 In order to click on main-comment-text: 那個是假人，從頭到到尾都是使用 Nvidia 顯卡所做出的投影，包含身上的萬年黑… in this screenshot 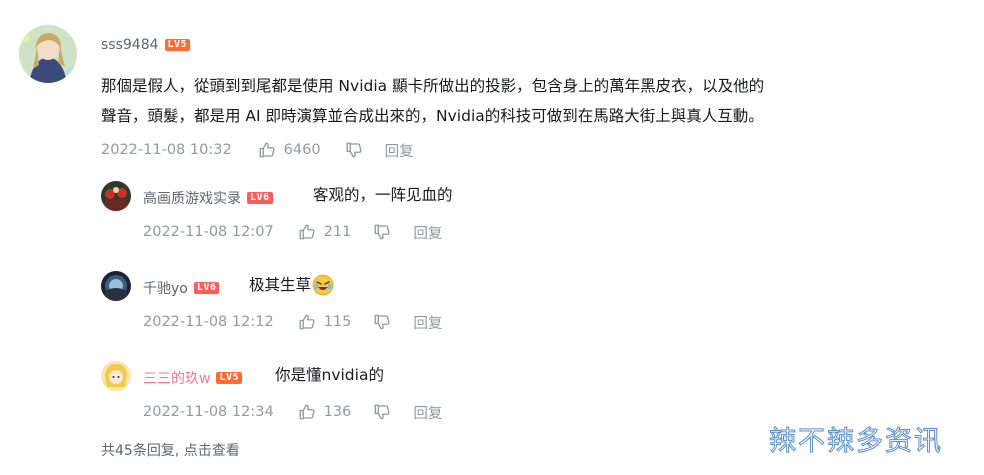, I will do `click(432, 101)`.